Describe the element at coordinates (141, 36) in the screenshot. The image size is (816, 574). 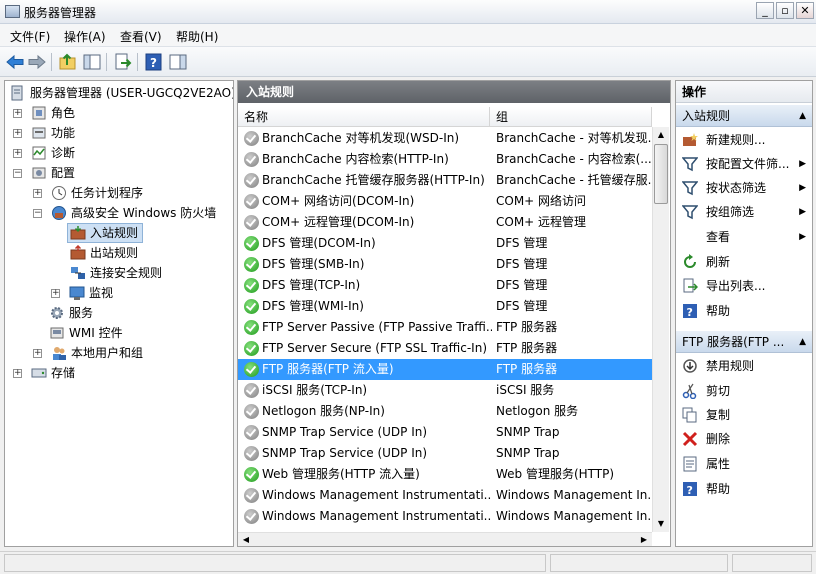
I see `menu-view: 查看(V)` at that location.